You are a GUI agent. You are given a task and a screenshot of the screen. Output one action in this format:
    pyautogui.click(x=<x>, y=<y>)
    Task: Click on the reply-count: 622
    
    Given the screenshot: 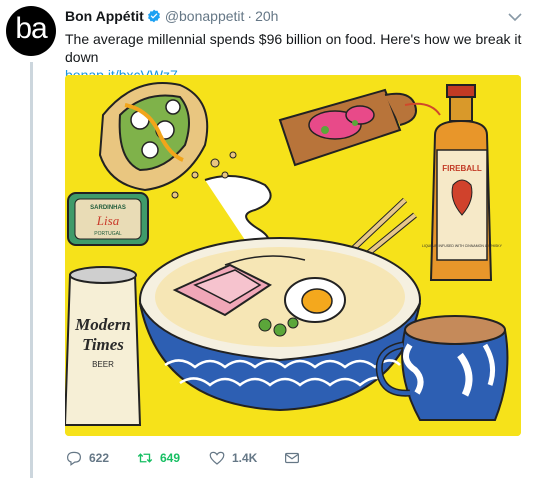 What is the action you would take?
    pyautogui.click(x=99, y=458)
    